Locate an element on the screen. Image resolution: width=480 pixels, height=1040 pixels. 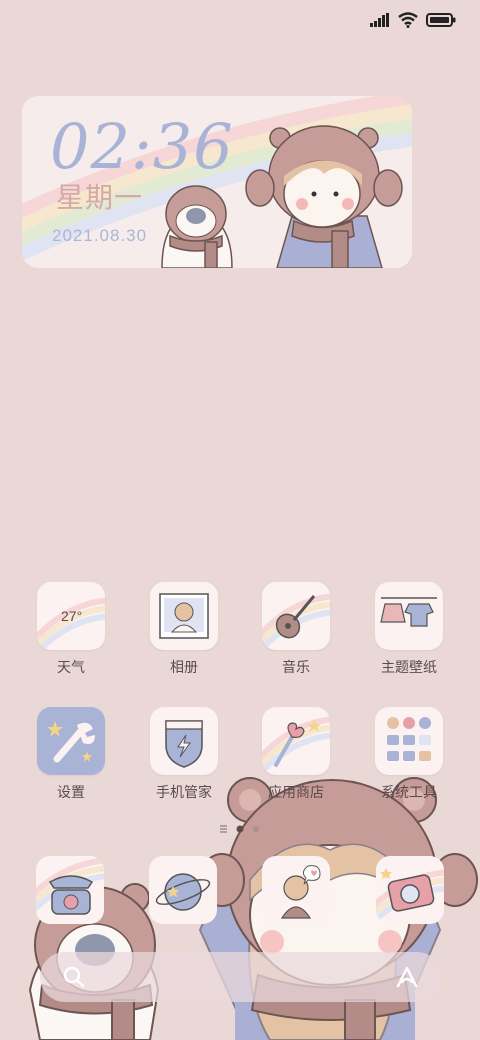
app-gallery: 相册 is located at coordinates (184, 629).